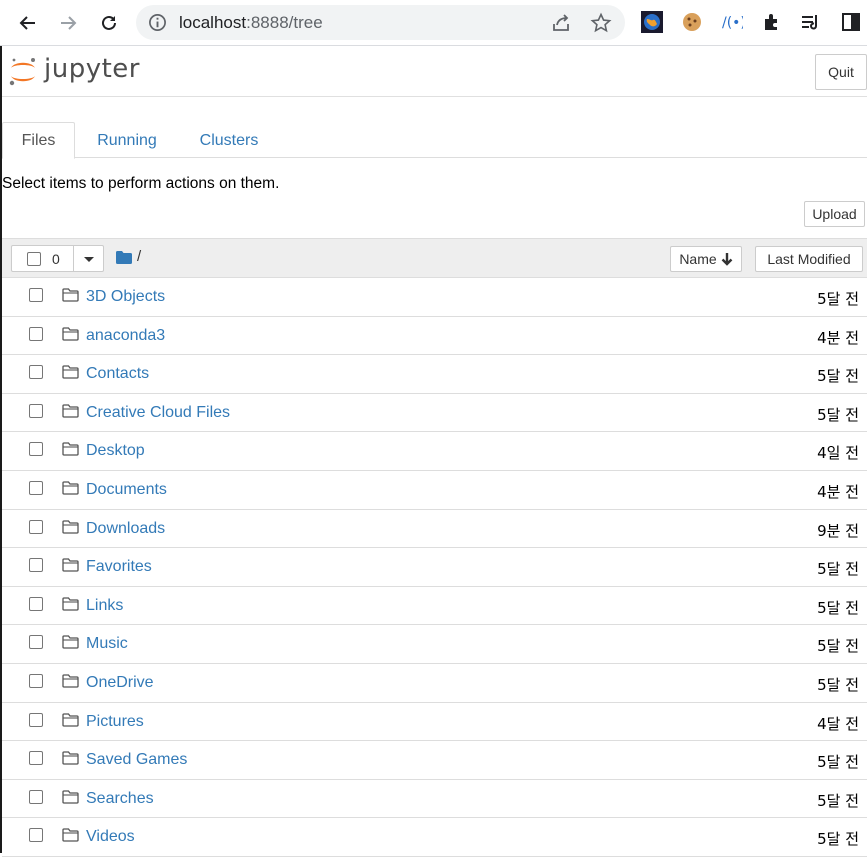  Describe the element at coordinates (434, 567) in the screenshot. I see `list-item: Favorites 5달 전` at that location.